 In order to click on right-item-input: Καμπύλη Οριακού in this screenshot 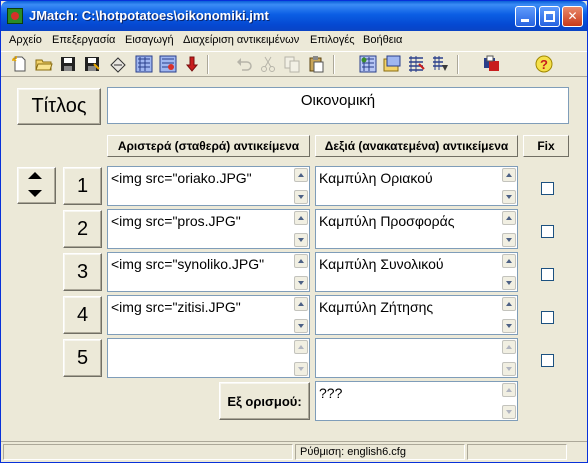, I will do `click(416, 186)`.